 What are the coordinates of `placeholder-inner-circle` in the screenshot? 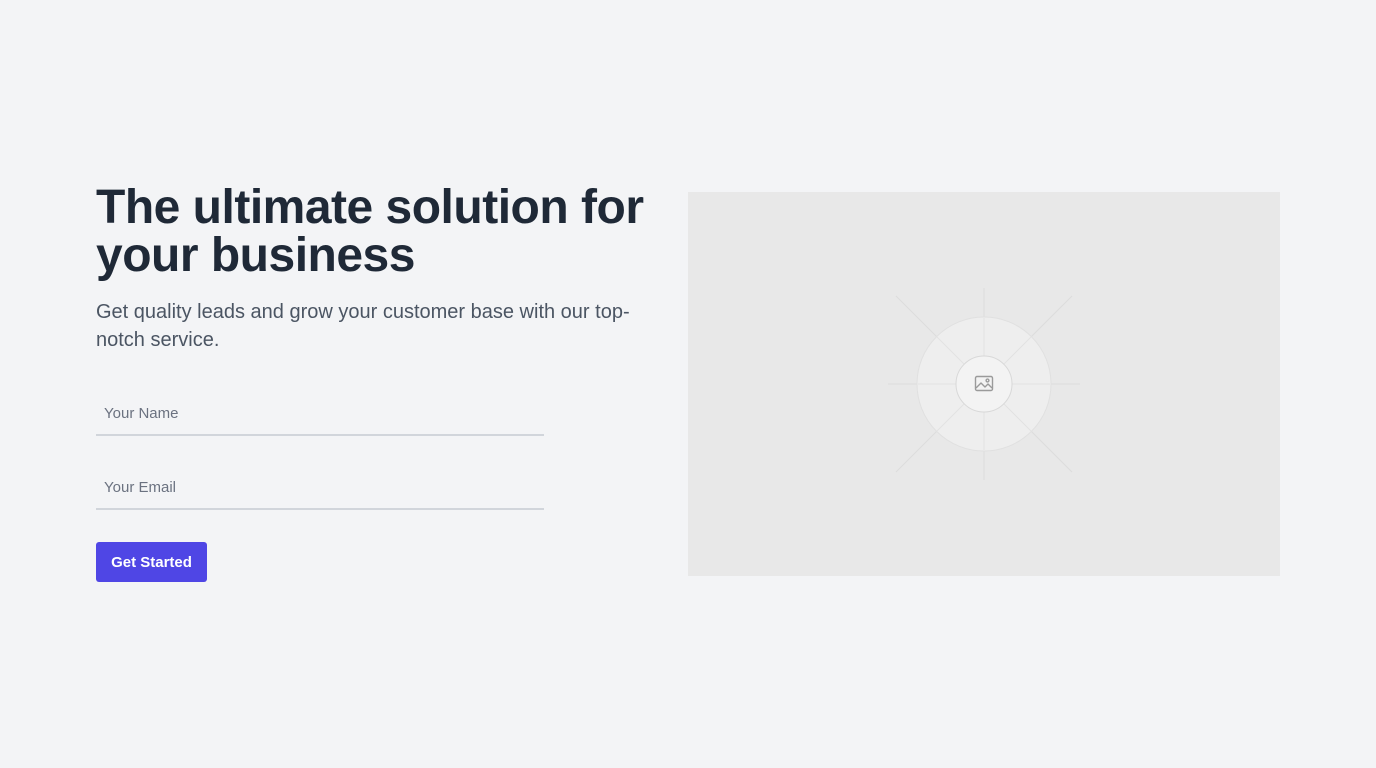 It's located at (984, 384).